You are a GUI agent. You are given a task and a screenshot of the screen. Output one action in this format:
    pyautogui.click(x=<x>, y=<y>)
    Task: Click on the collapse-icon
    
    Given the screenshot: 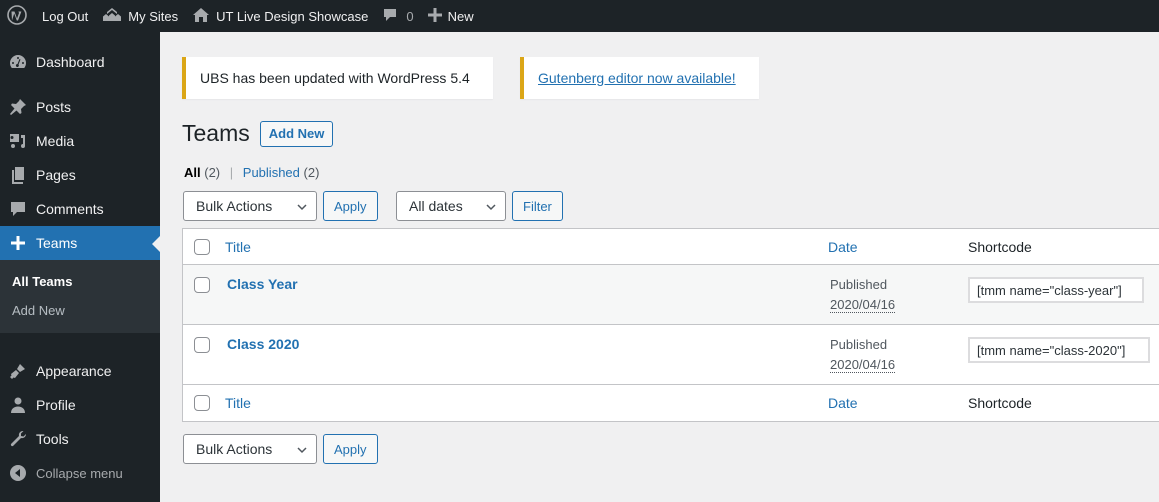 What is the action you would take?
    pyautogui.click(x=18, y=473)
    